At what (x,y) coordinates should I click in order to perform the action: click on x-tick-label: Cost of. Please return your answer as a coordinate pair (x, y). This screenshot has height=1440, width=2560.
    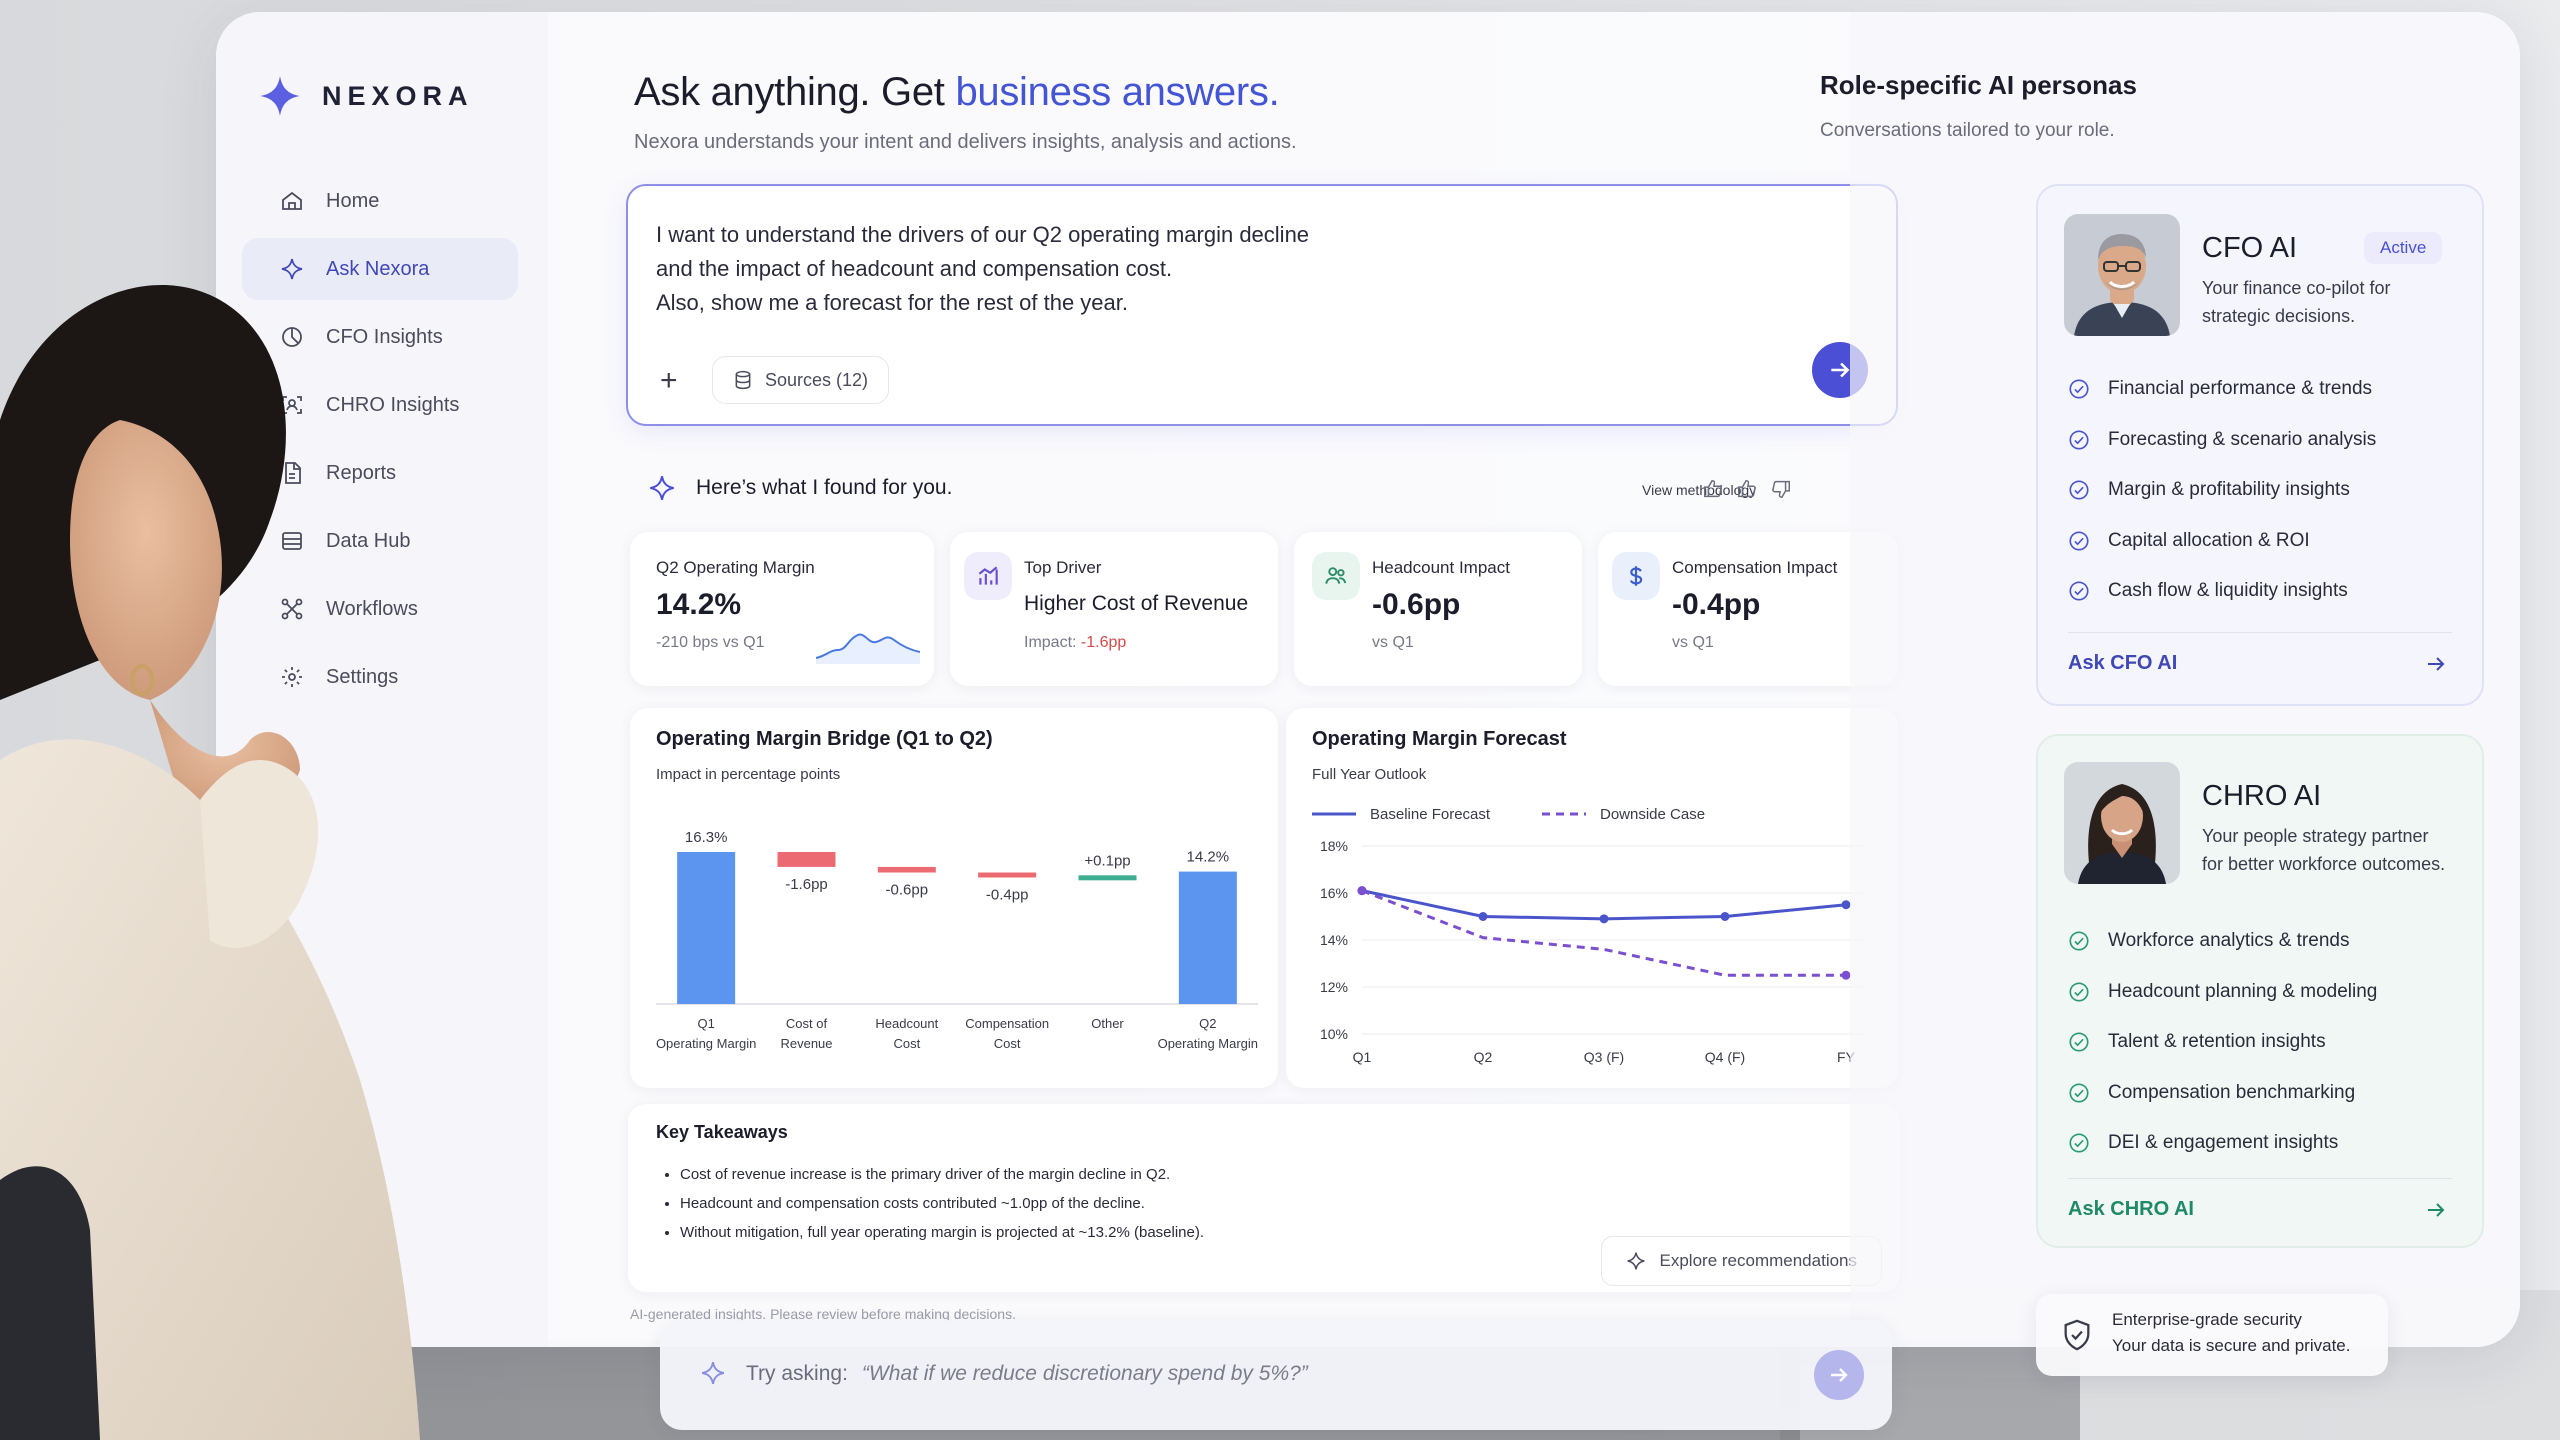
    Looking at the image, I should click on (807, 1023).